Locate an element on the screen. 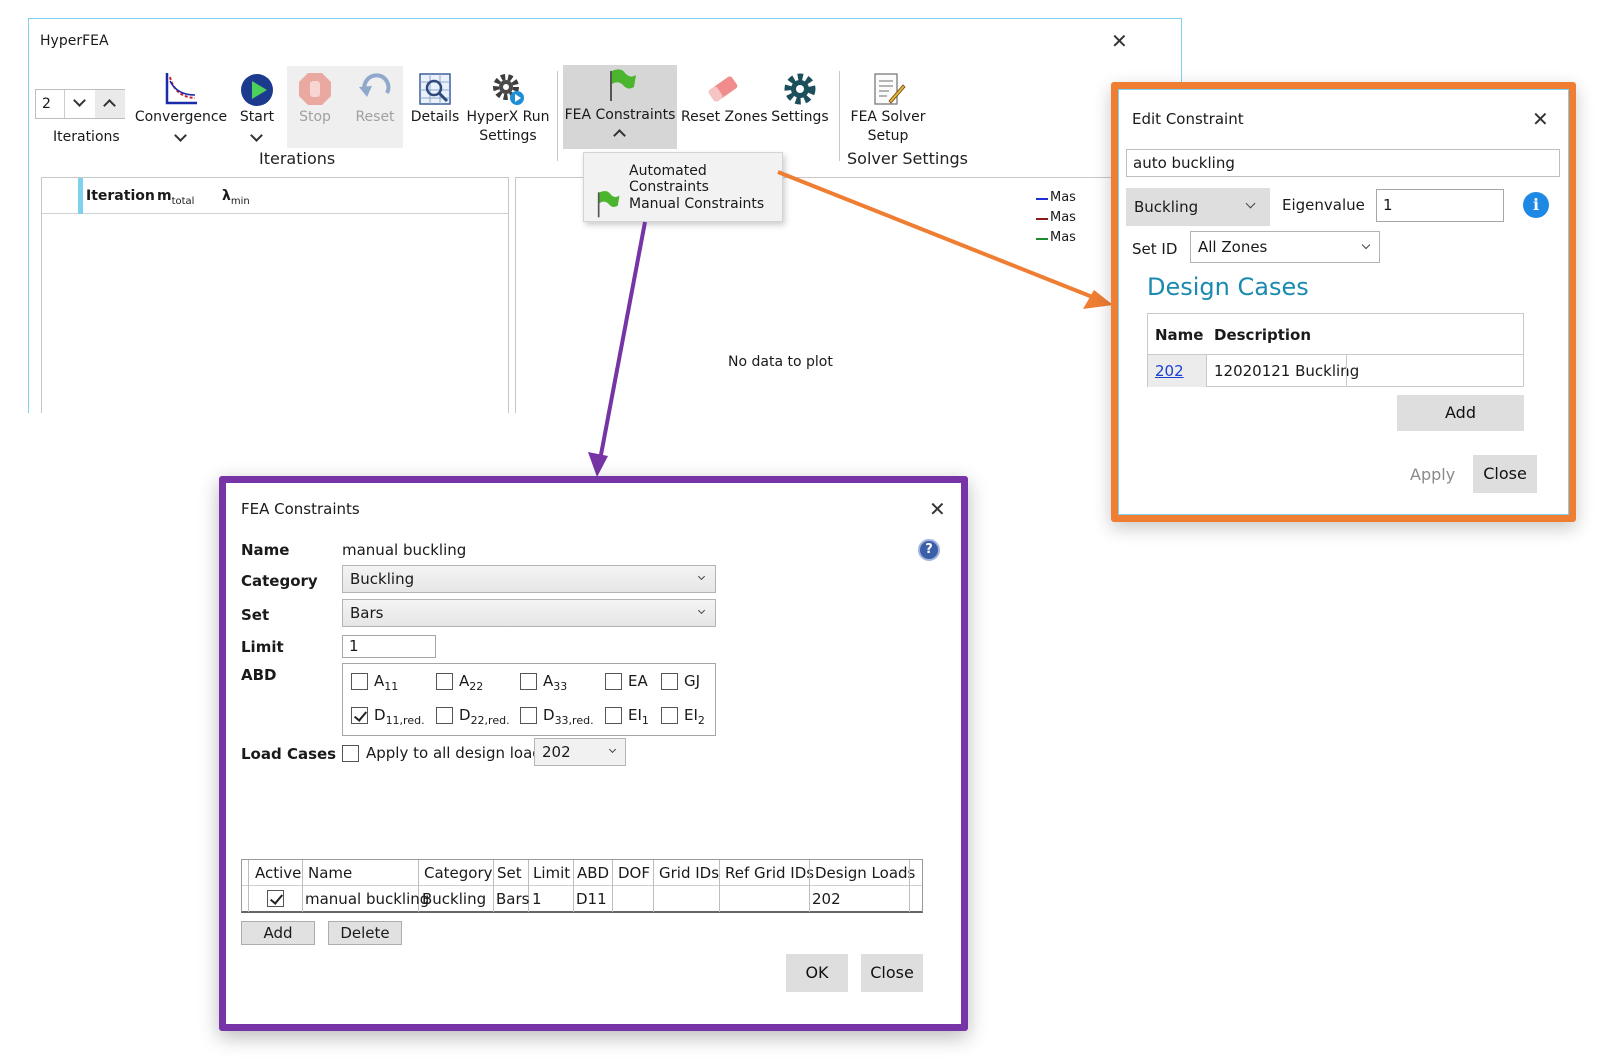 Image resolution: width=1623 pixels, height=1060 pixels. column-header-dof: DOF is located at coordinates (634, 873).